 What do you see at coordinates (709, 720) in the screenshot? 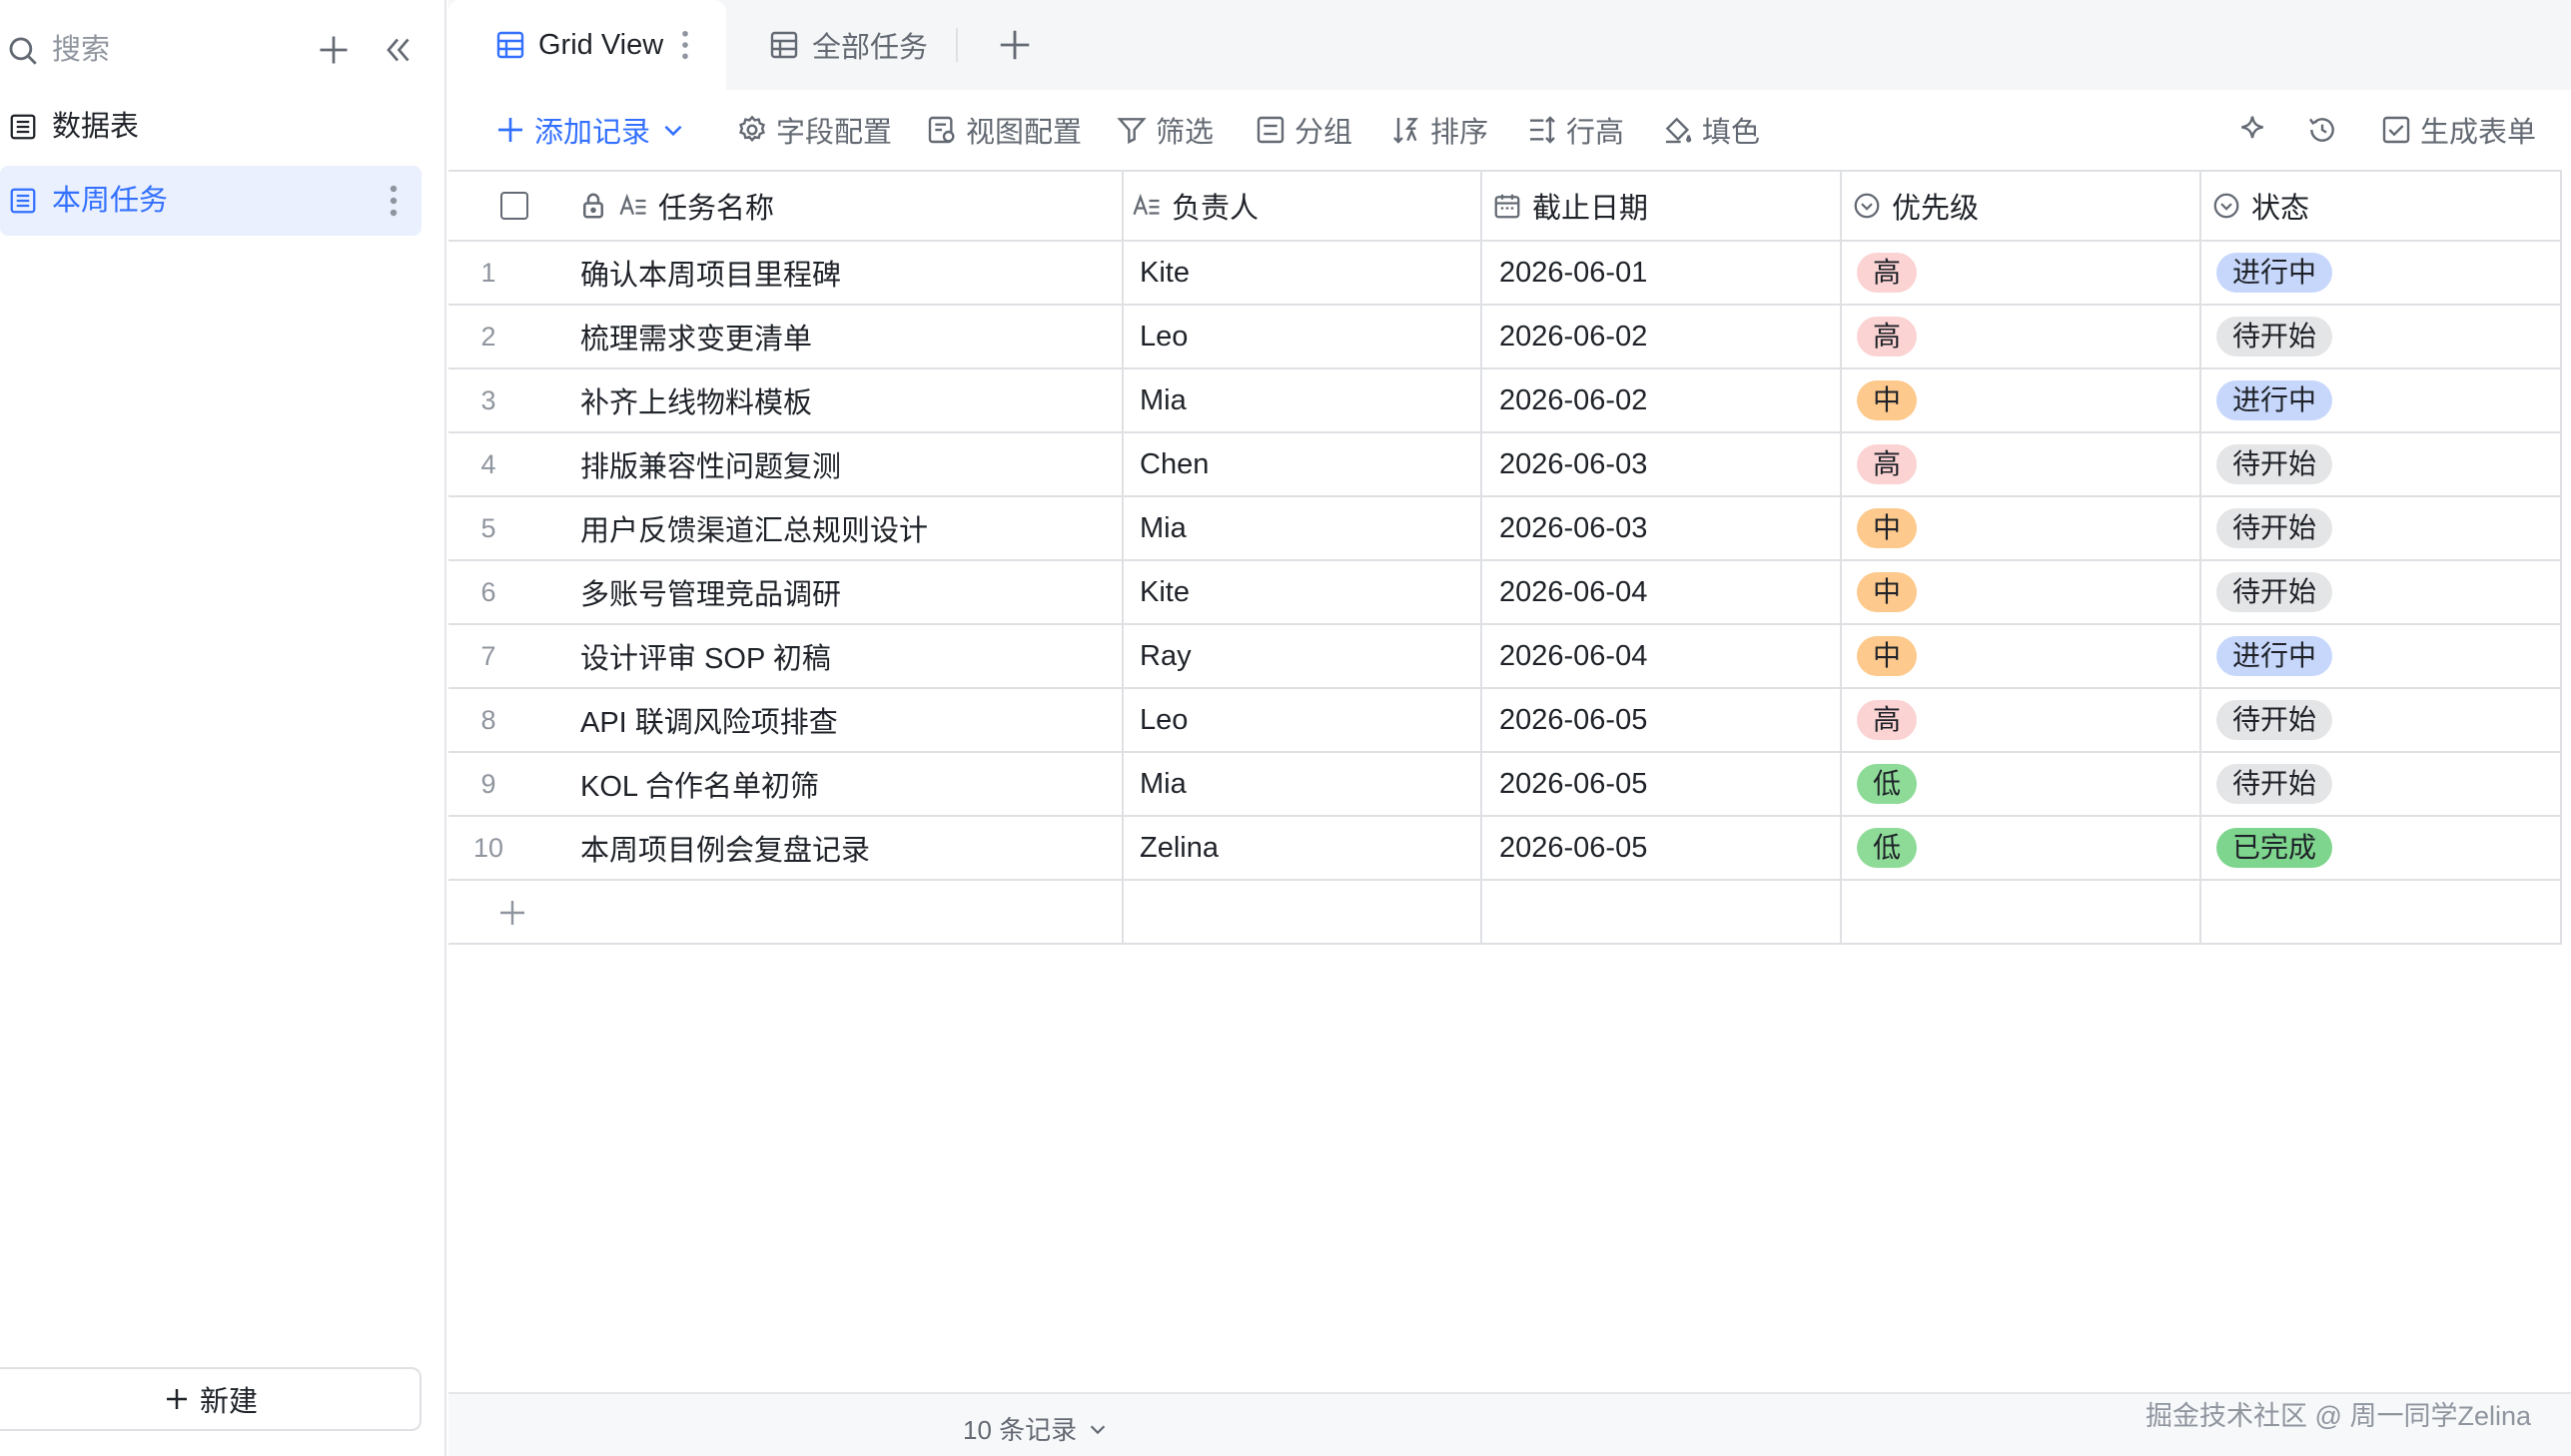
I see `task-name-cell: API 联调风险项排查` at bounding box center [709, 720].